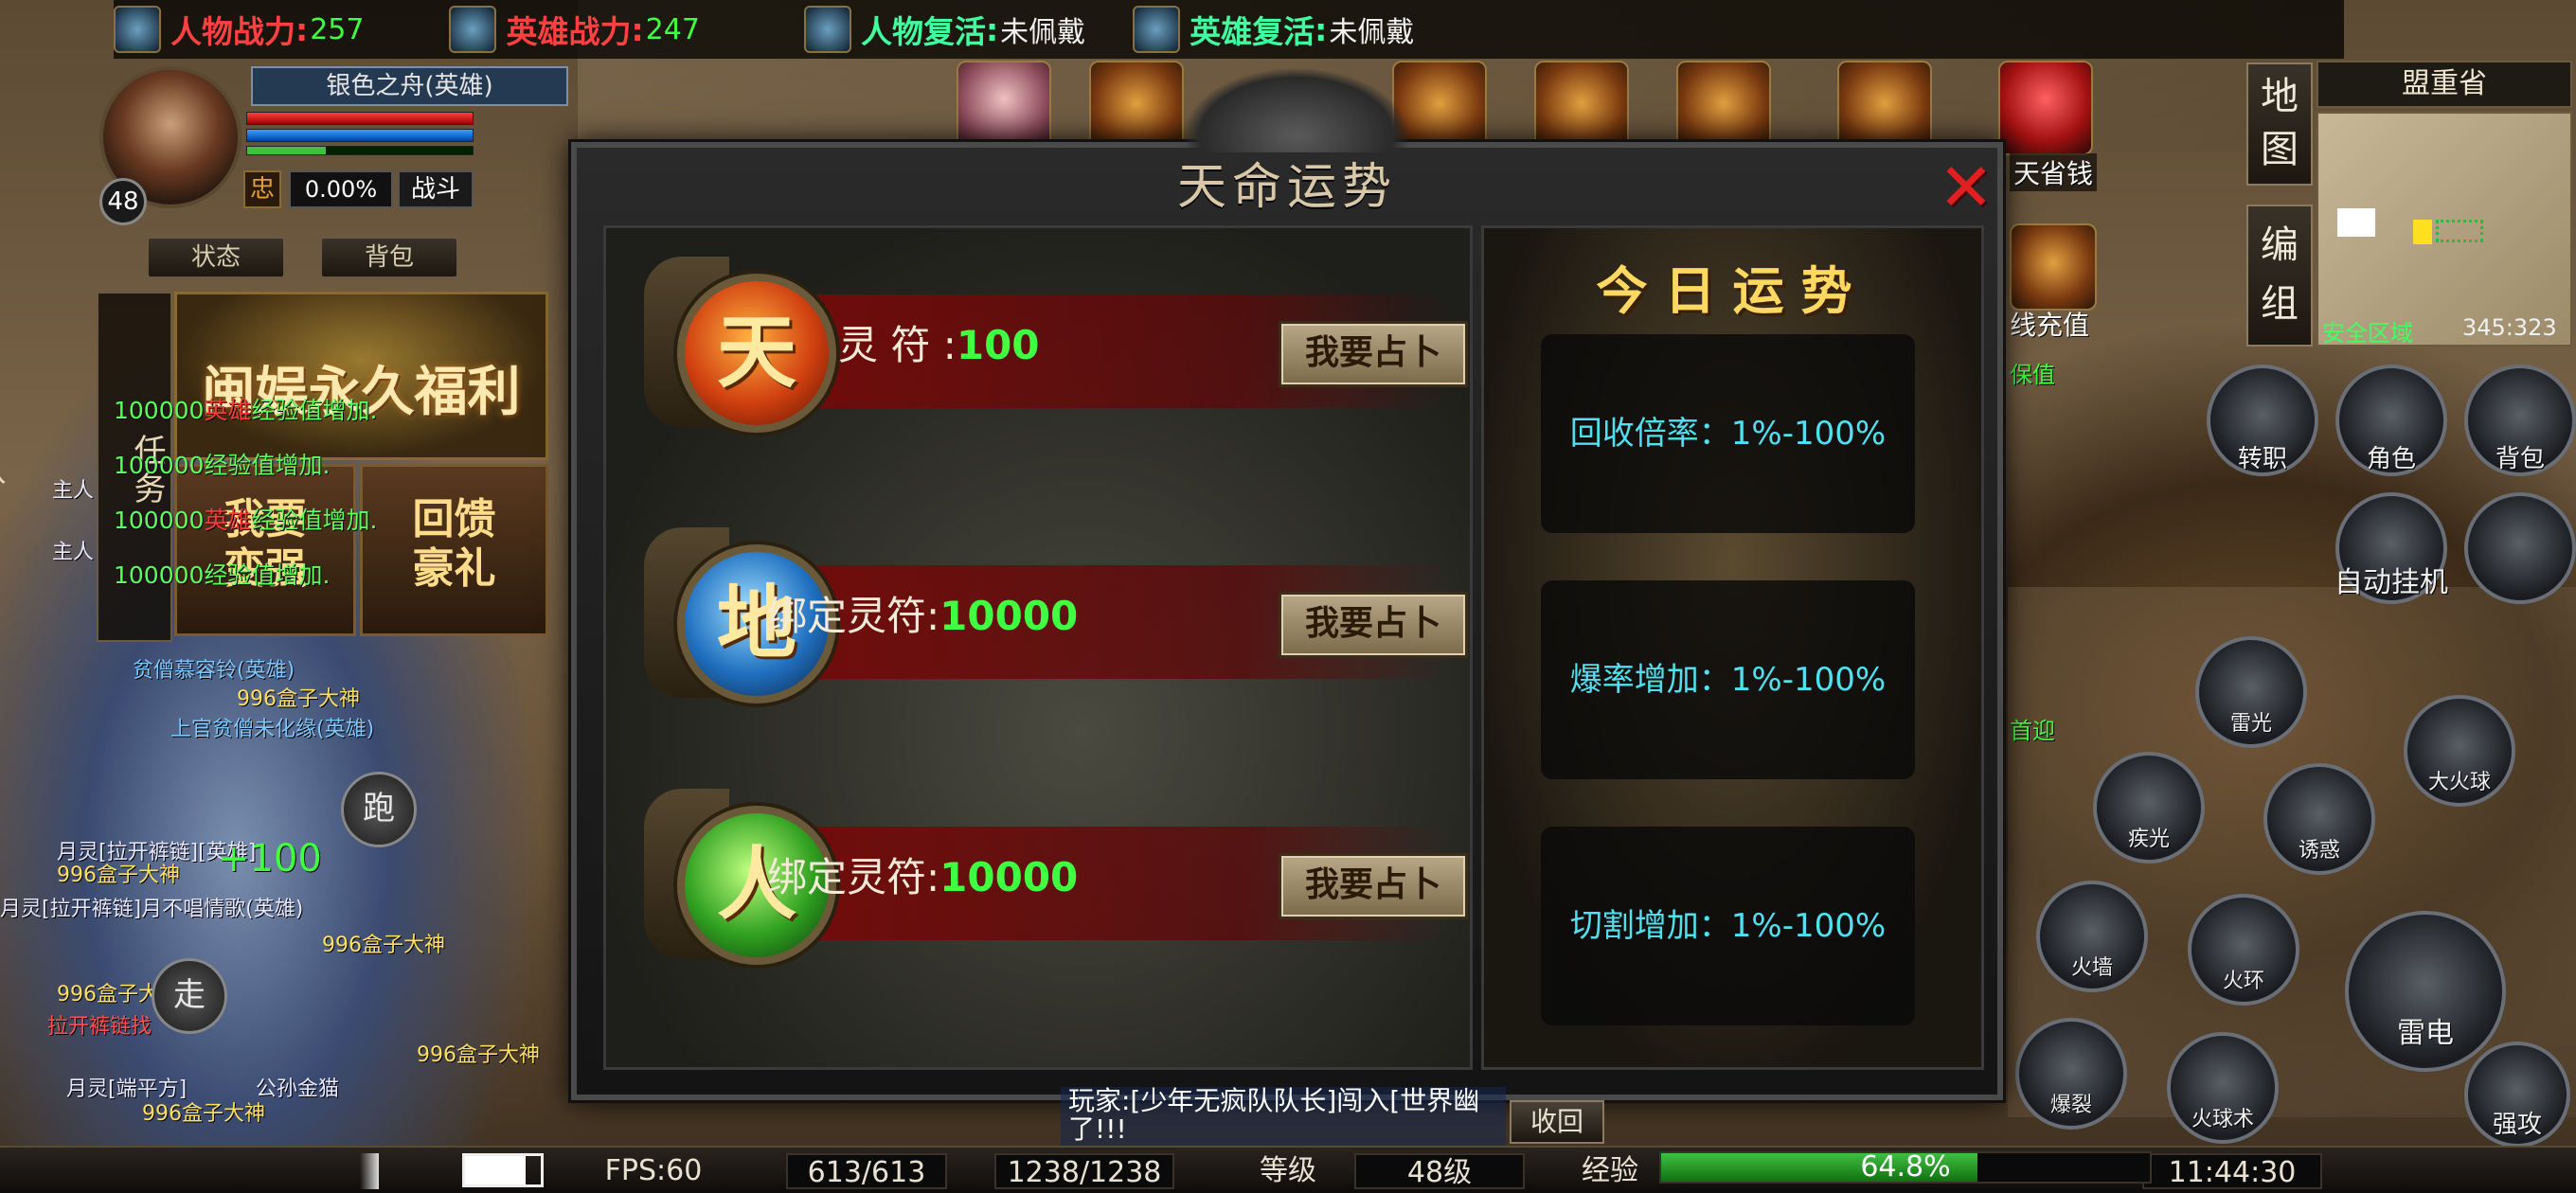  I want to click on close-x-icon: ✕, so click(1966, 187).